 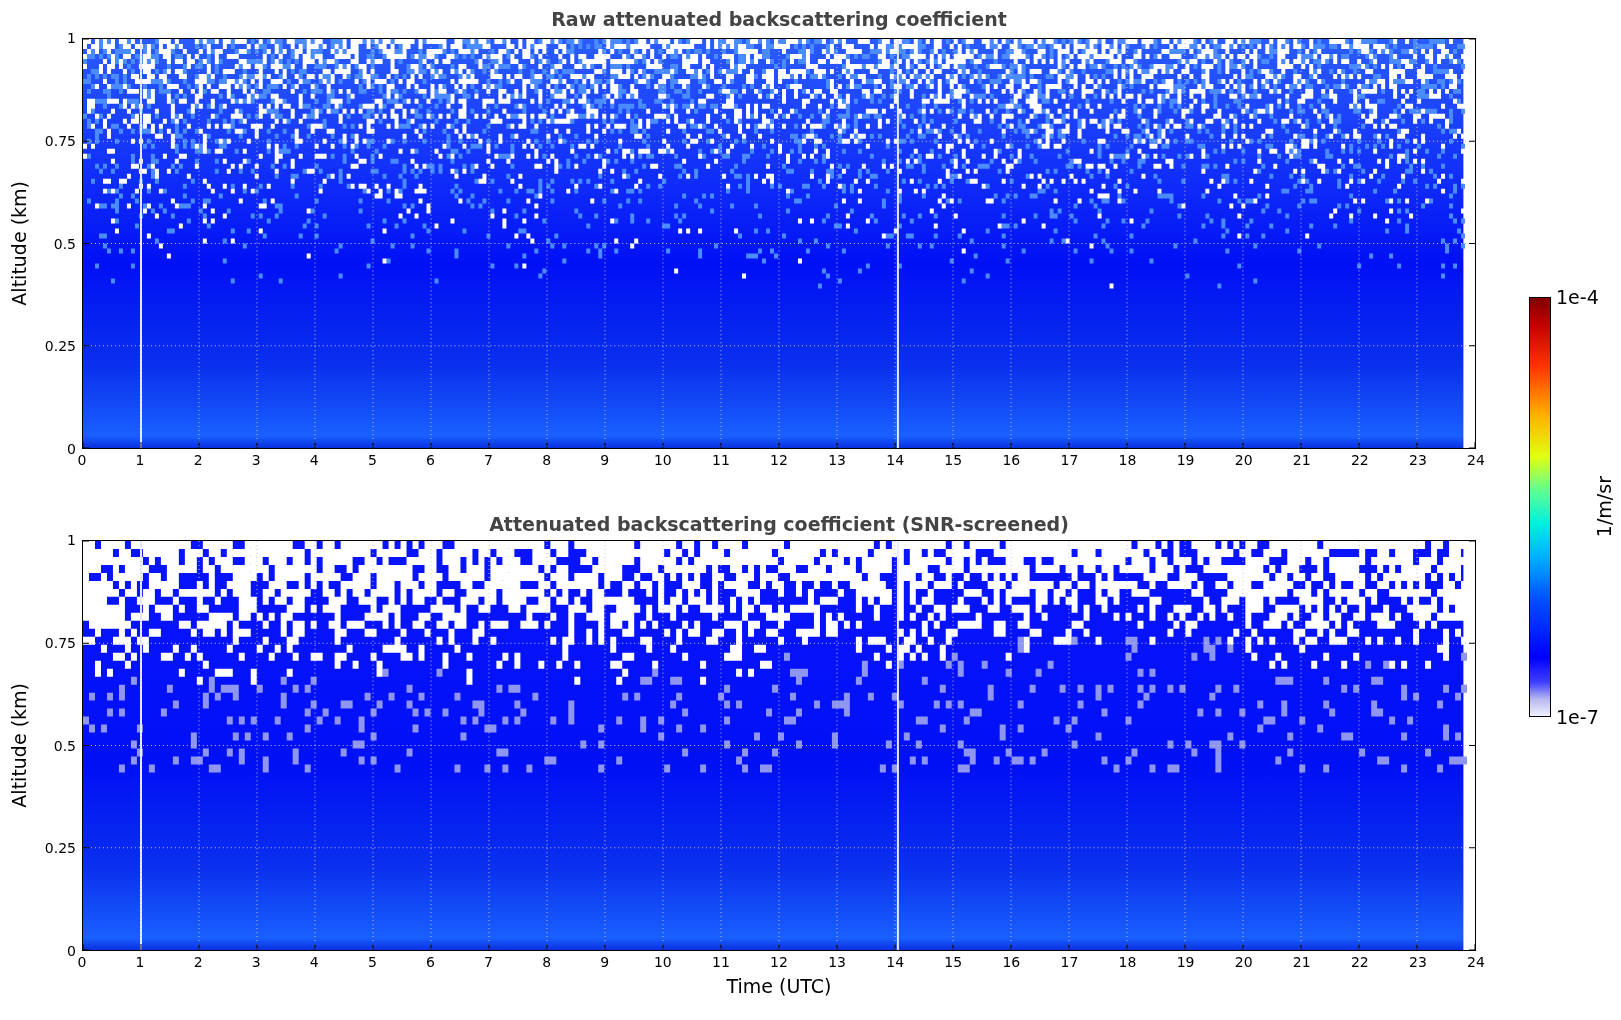 What do you see at coordinates (779, 19) in the screenshot?
I see `plot-title: Raw attenuated backscattering coefficient` at bounding box center [779, 19].